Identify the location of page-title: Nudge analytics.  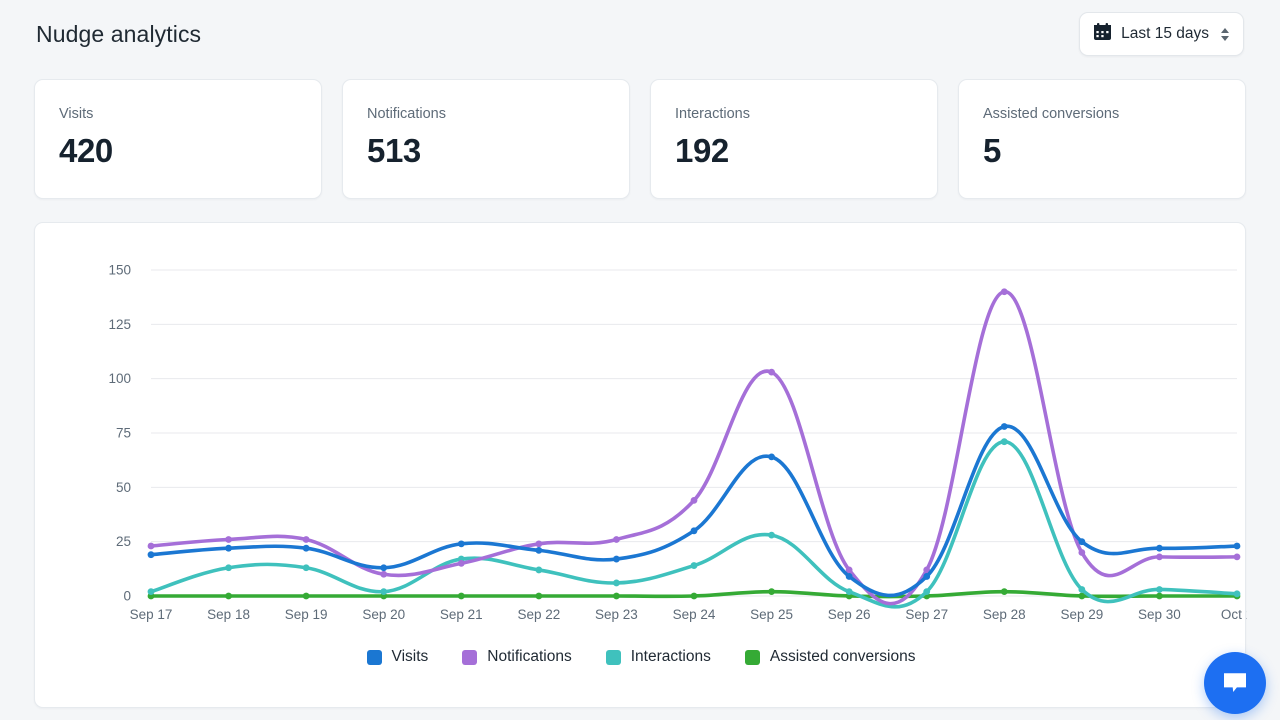
(119, 33).